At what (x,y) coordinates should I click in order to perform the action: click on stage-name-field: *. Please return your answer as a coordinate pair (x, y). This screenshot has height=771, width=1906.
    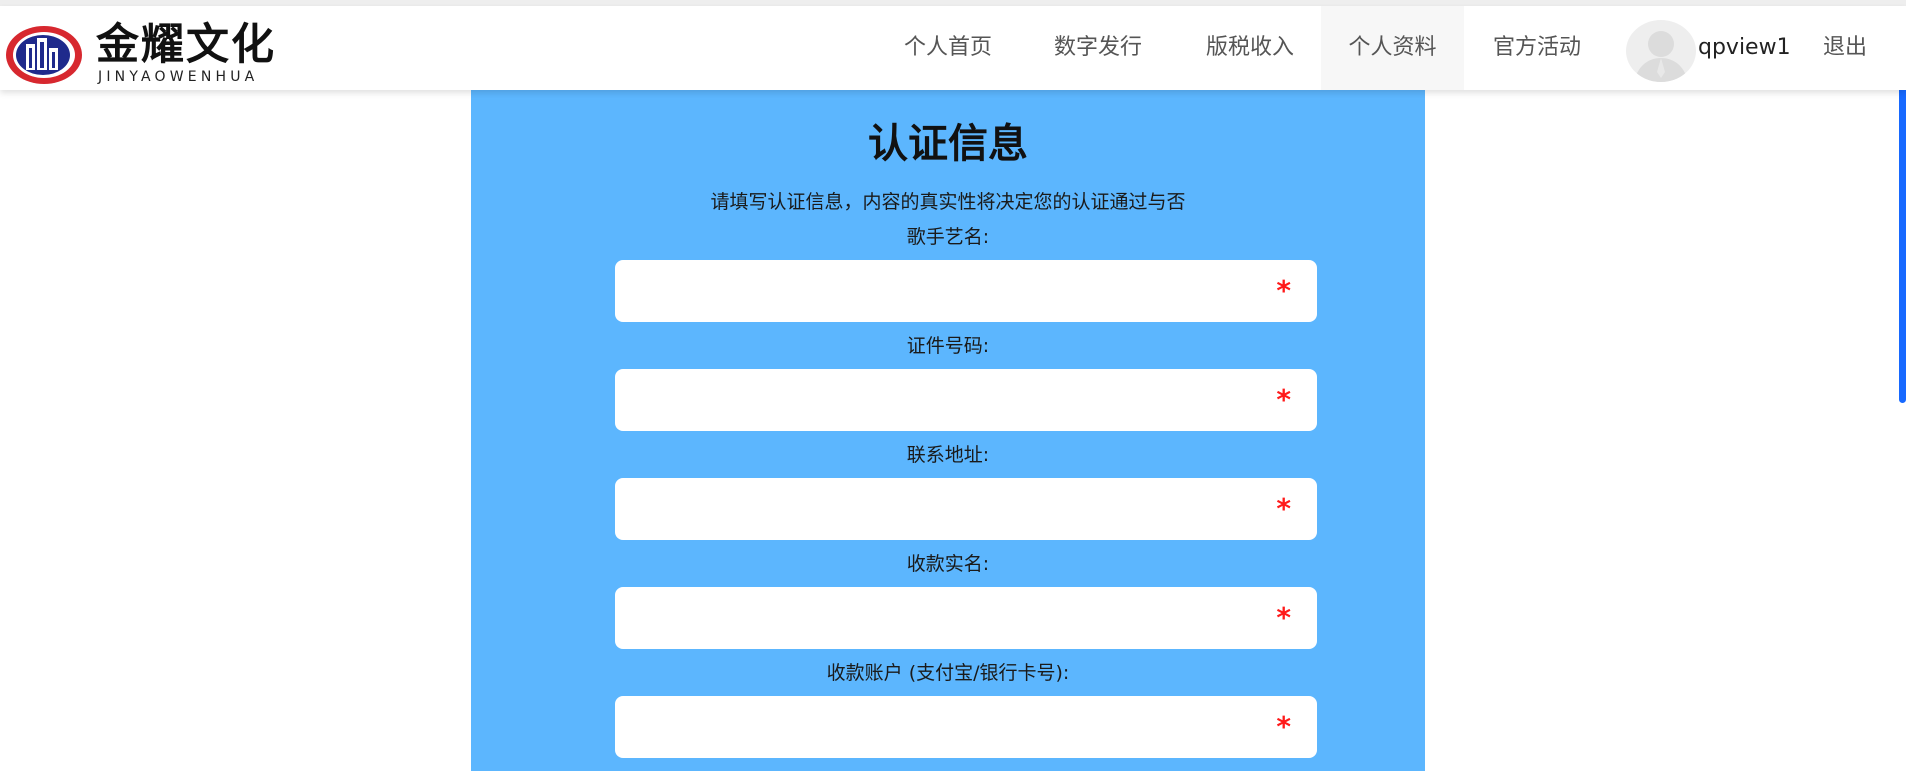
    Looking at the image, I should click on (966, 292).